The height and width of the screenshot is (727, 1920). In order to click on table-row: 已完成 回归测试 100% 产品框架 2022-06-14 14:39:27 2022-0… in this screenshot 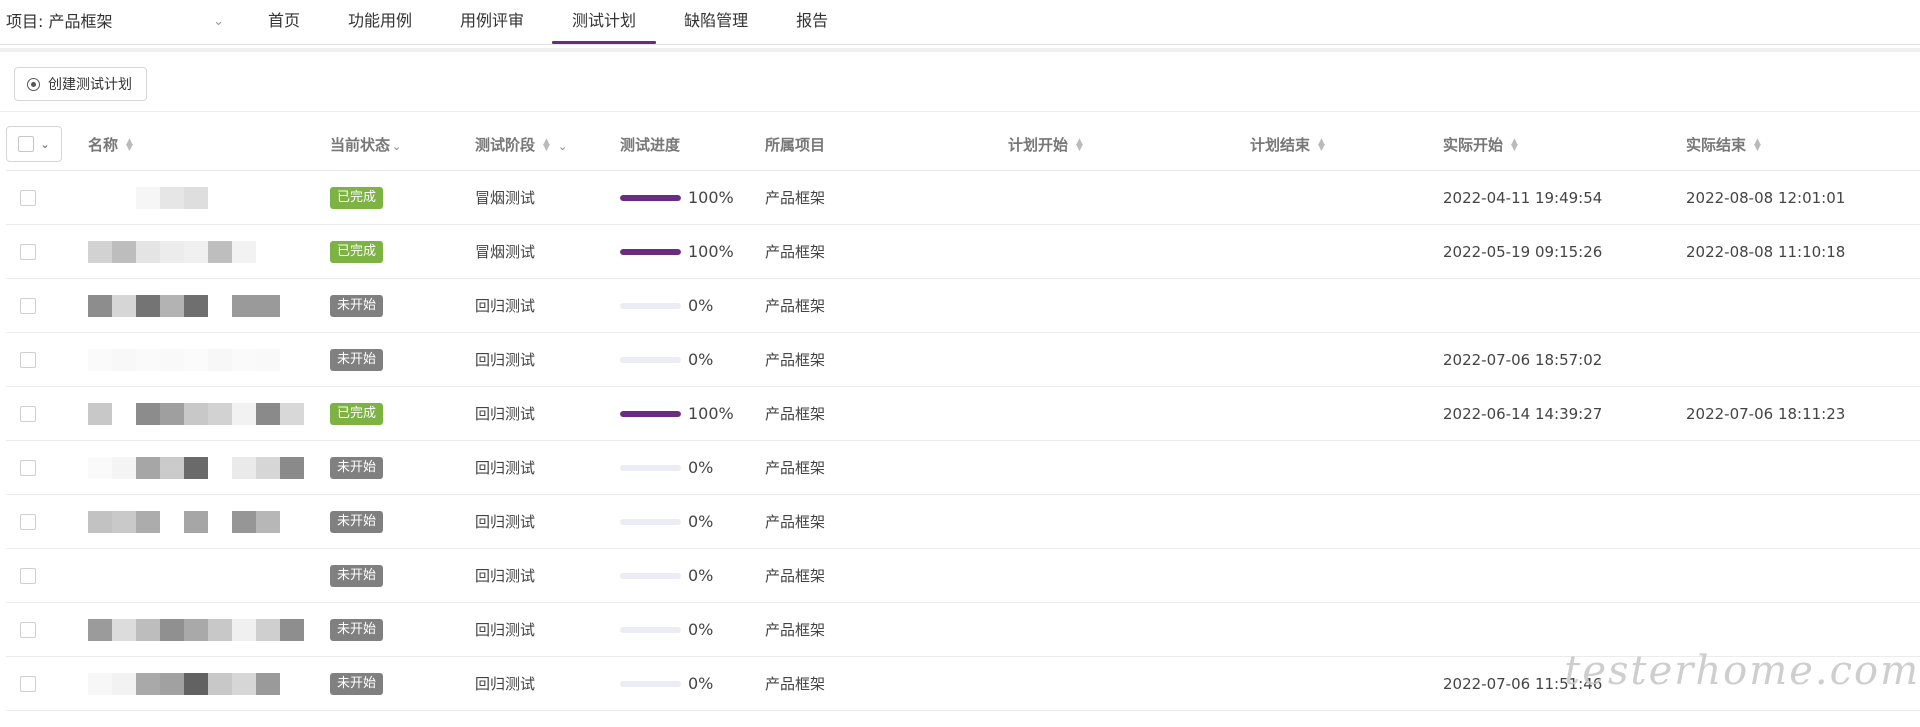, I will do `click(963, 413)`.